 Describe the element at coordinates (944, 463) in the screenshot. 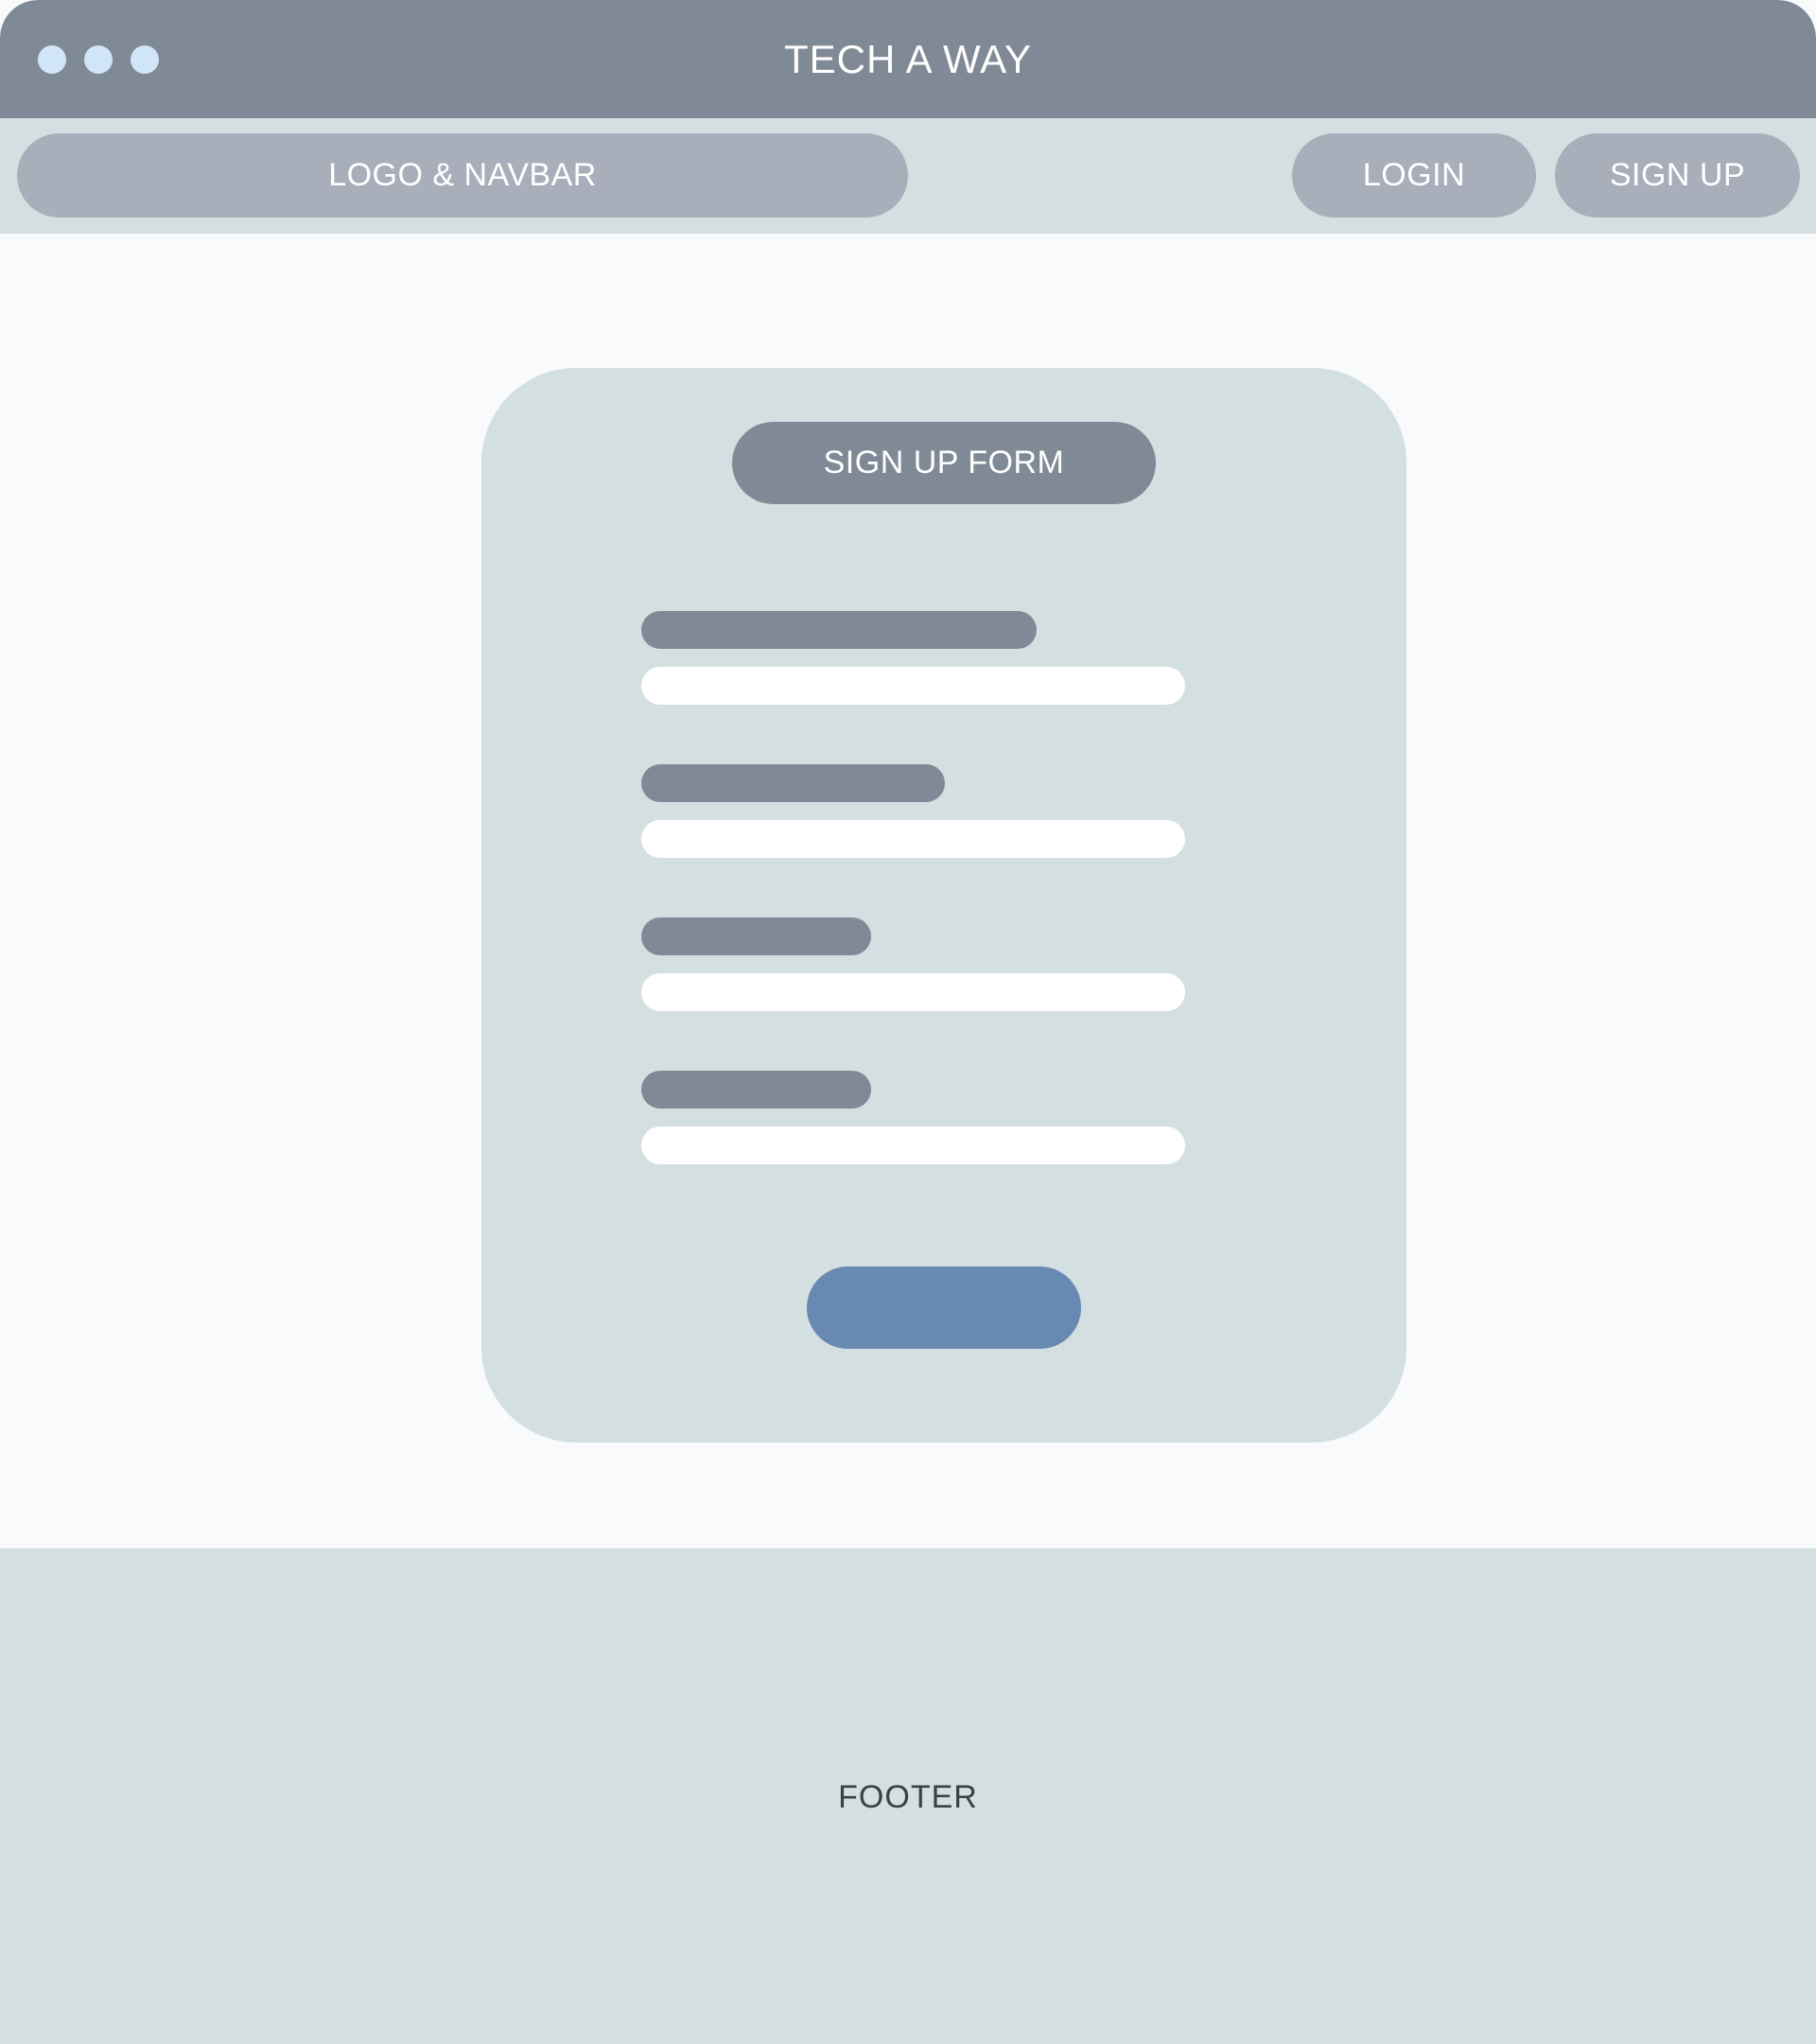

I see `form-title: SIGN UP FORM` at that location.